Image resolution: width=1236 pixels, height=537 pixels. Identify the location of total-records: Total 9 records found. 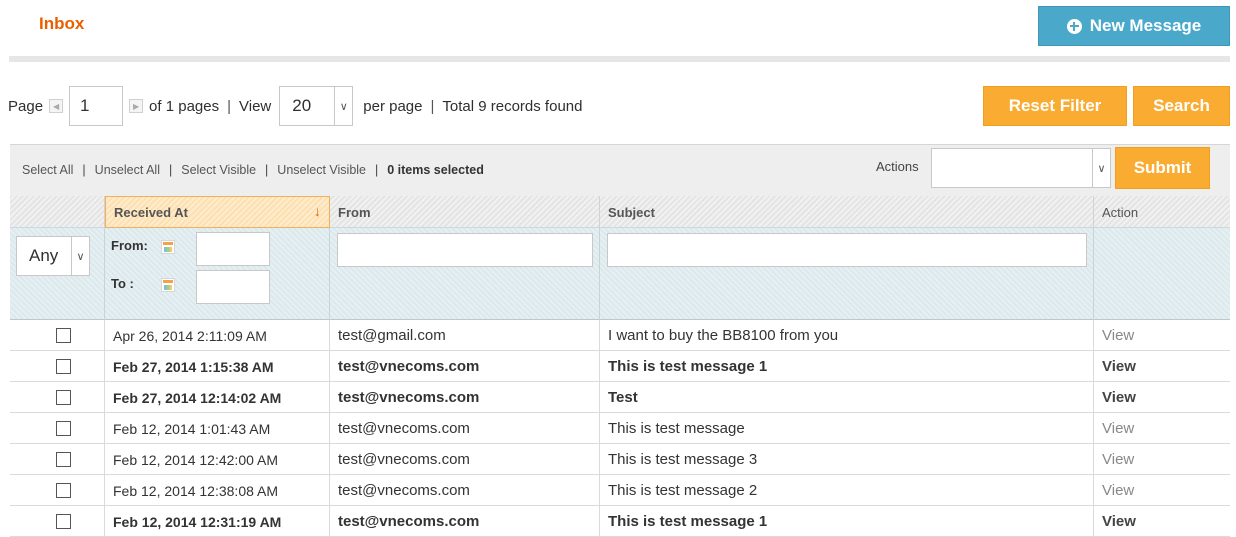
(512, 106).